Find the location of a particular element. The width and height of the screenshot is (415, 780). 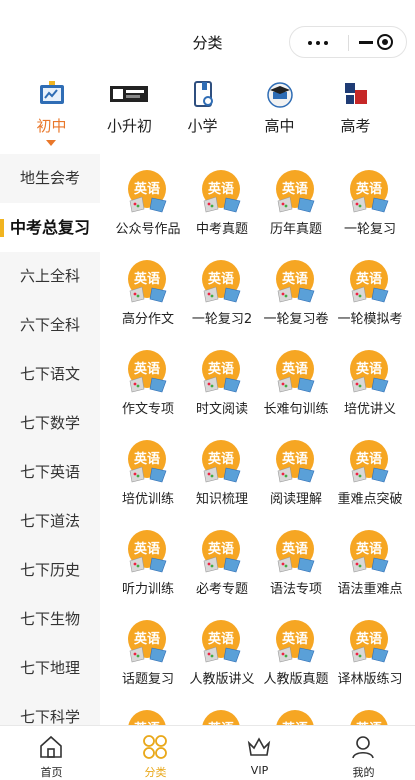

resource-item: 英语 人教版真题 is located at coordinates (296, 649).